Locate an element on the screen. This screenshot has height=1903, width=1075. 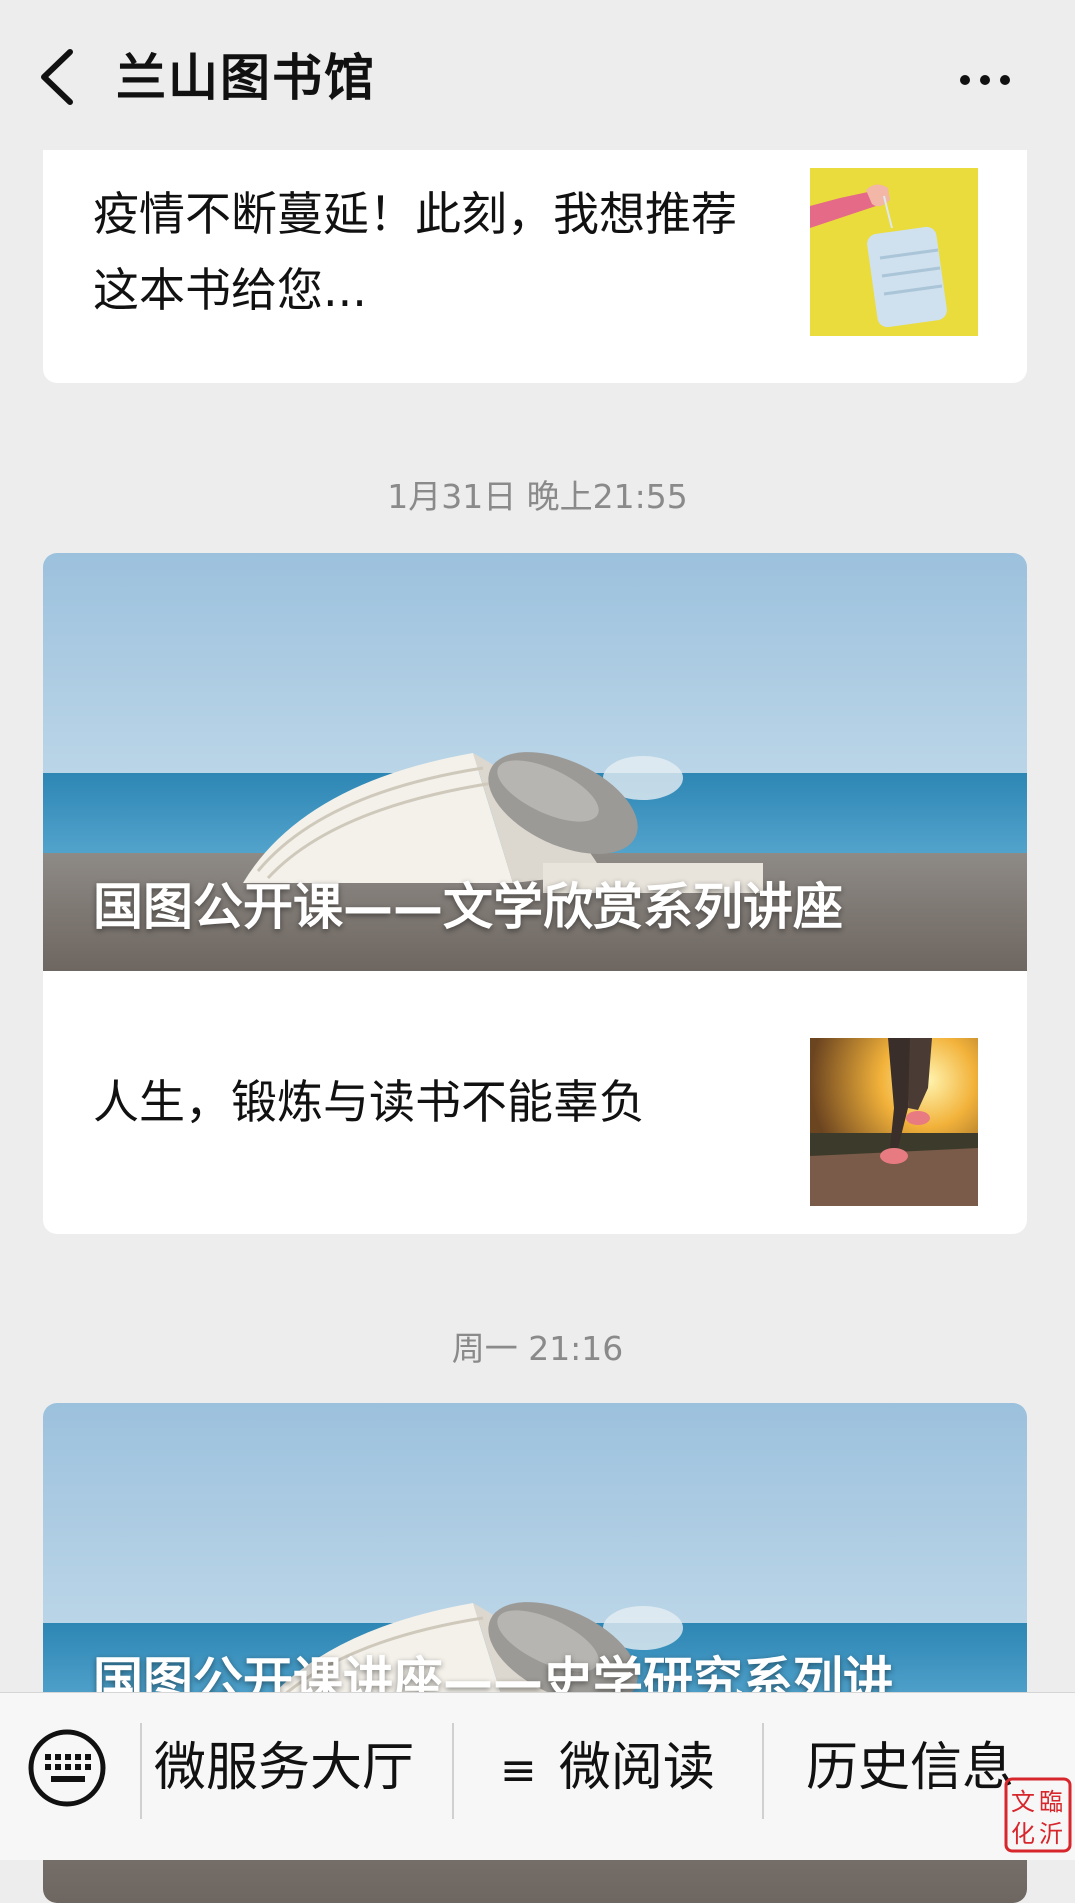
more-dots-icon is located at coordinates (985, 92).